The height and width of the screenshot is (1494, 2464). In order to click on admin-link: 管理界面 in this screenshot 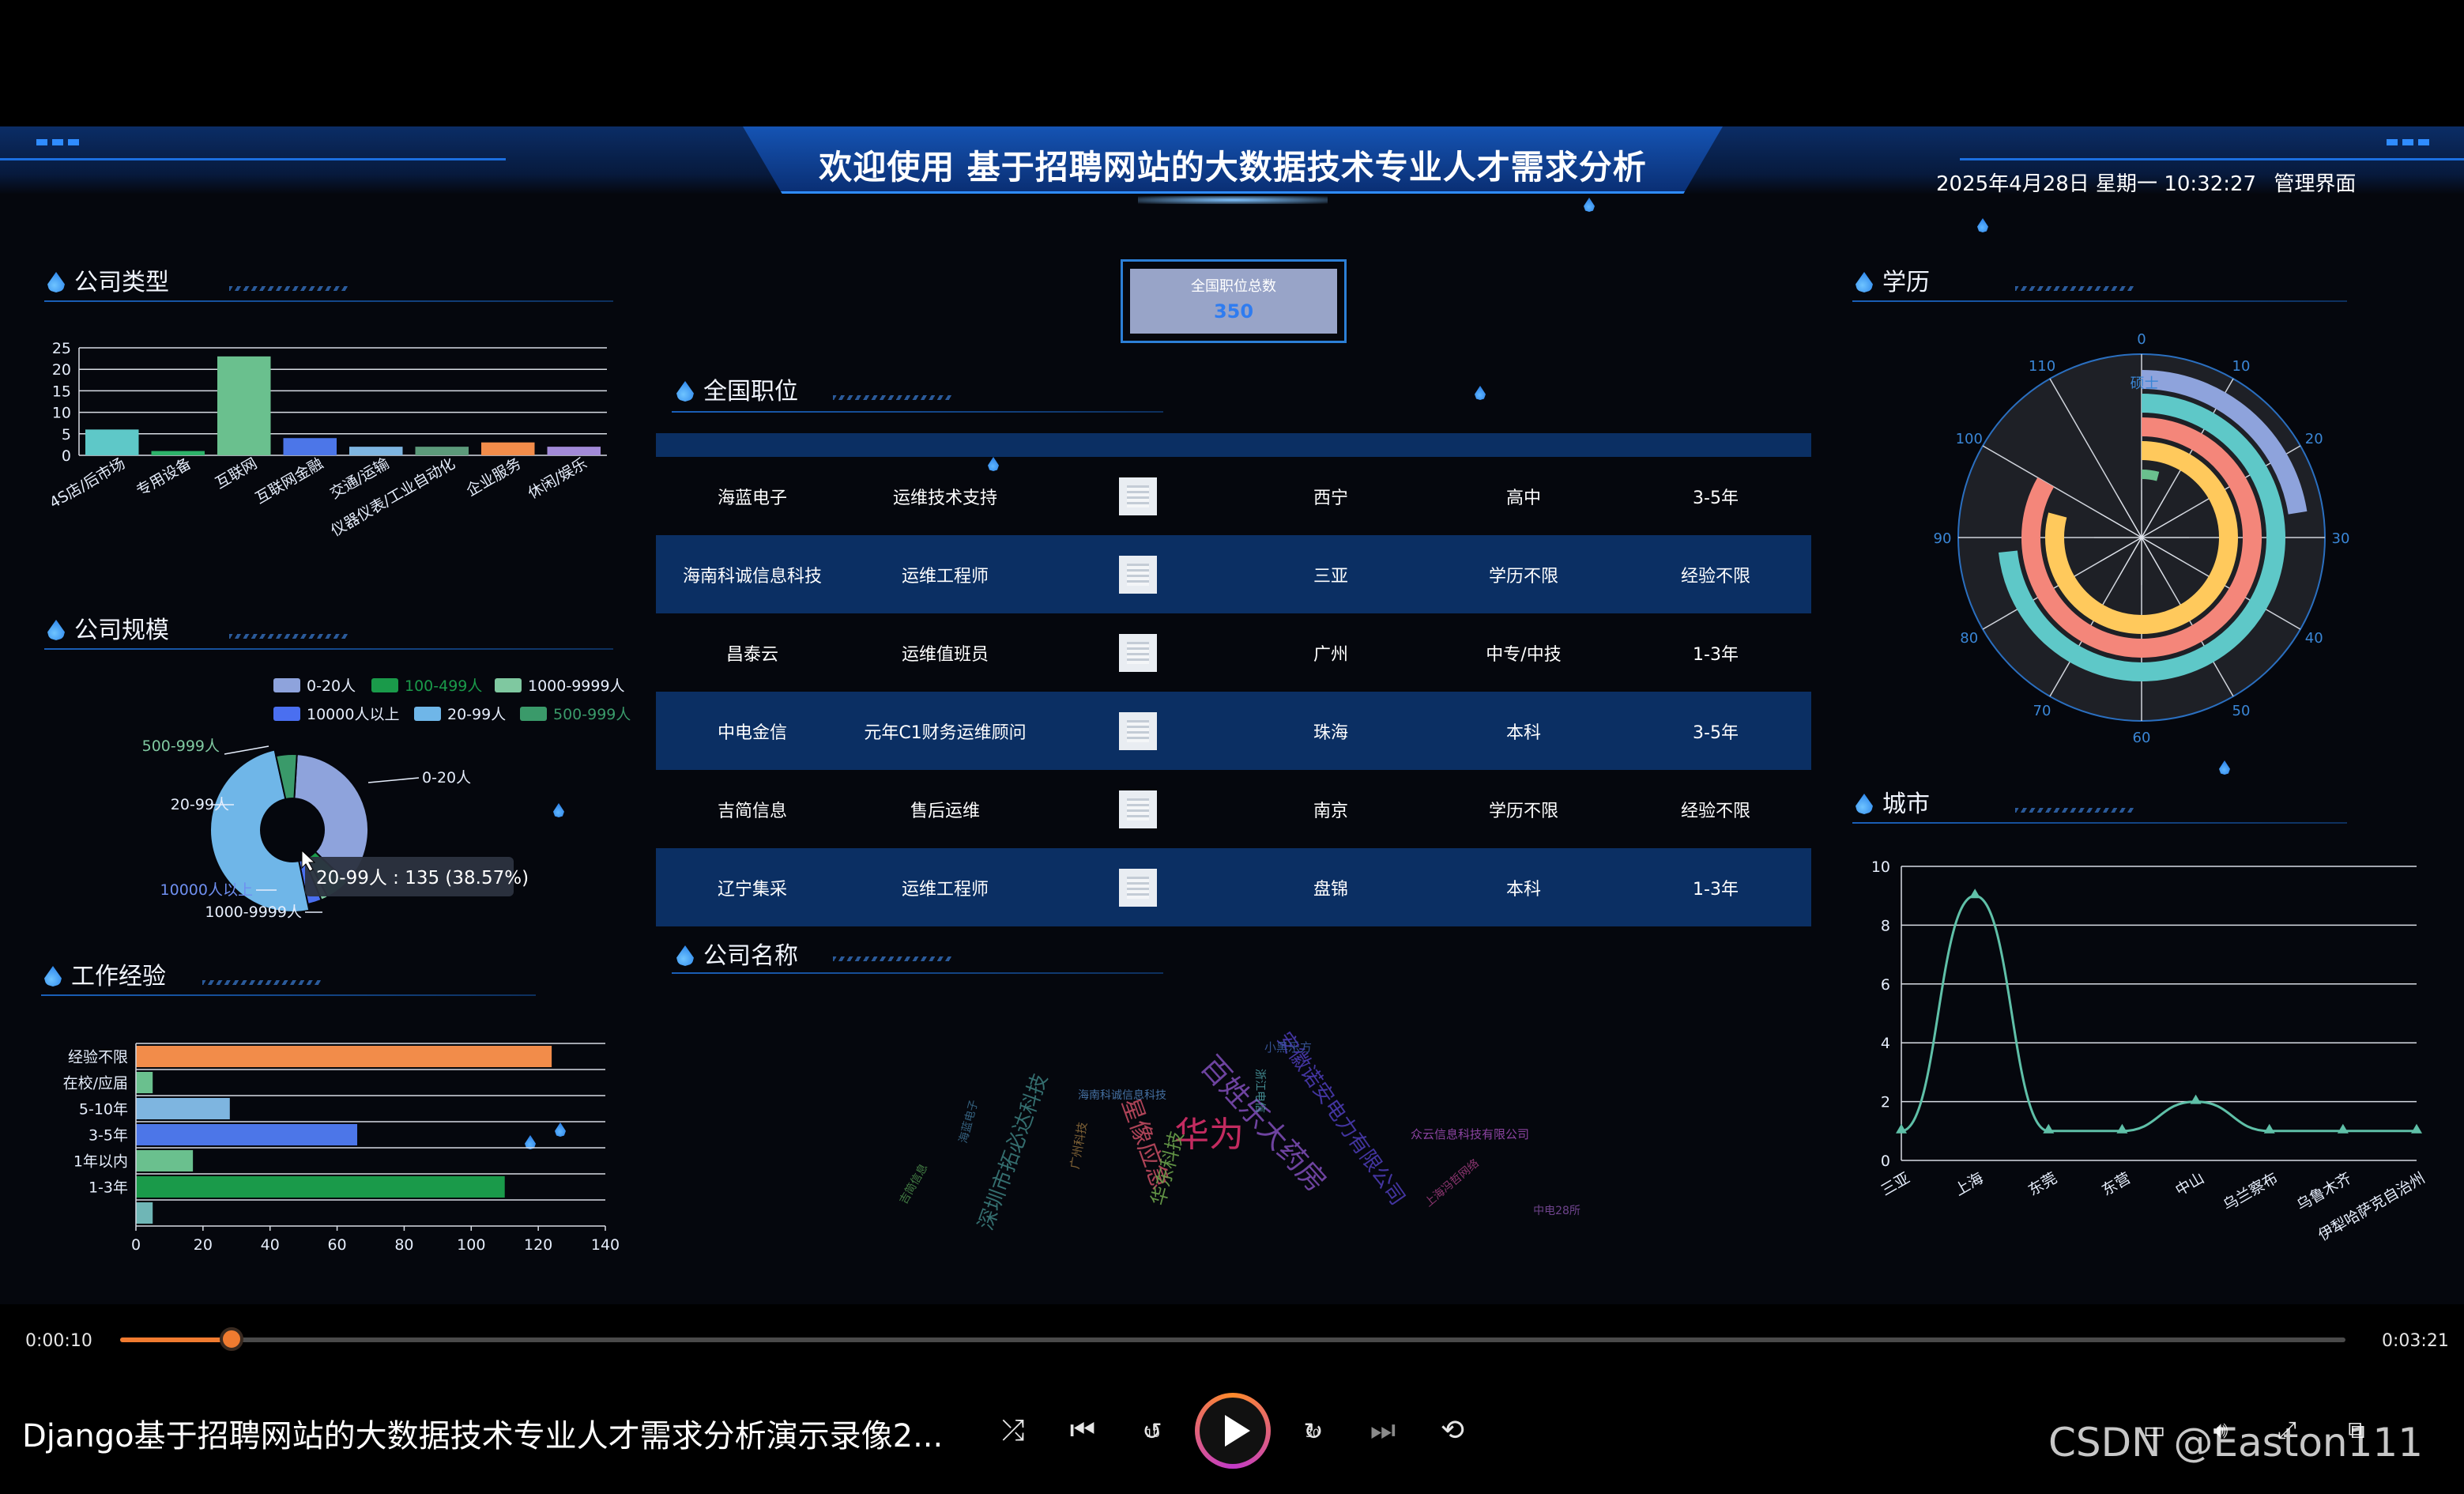, I will do `click(2315, 184)`.